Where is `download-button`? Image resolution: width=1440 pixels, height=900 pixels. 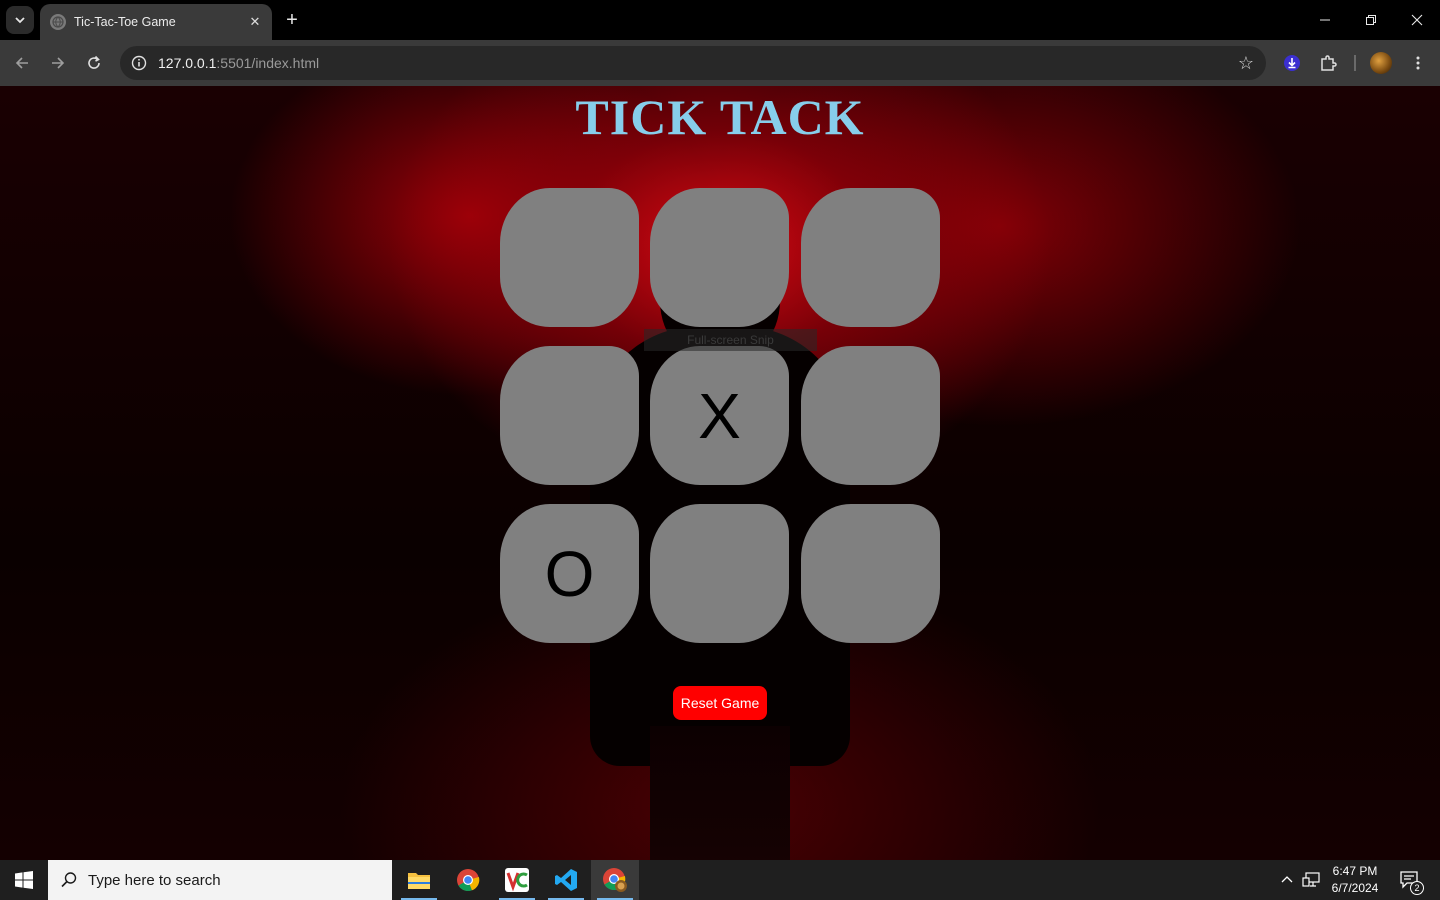
download-button is located at coordinates (1292, 63).